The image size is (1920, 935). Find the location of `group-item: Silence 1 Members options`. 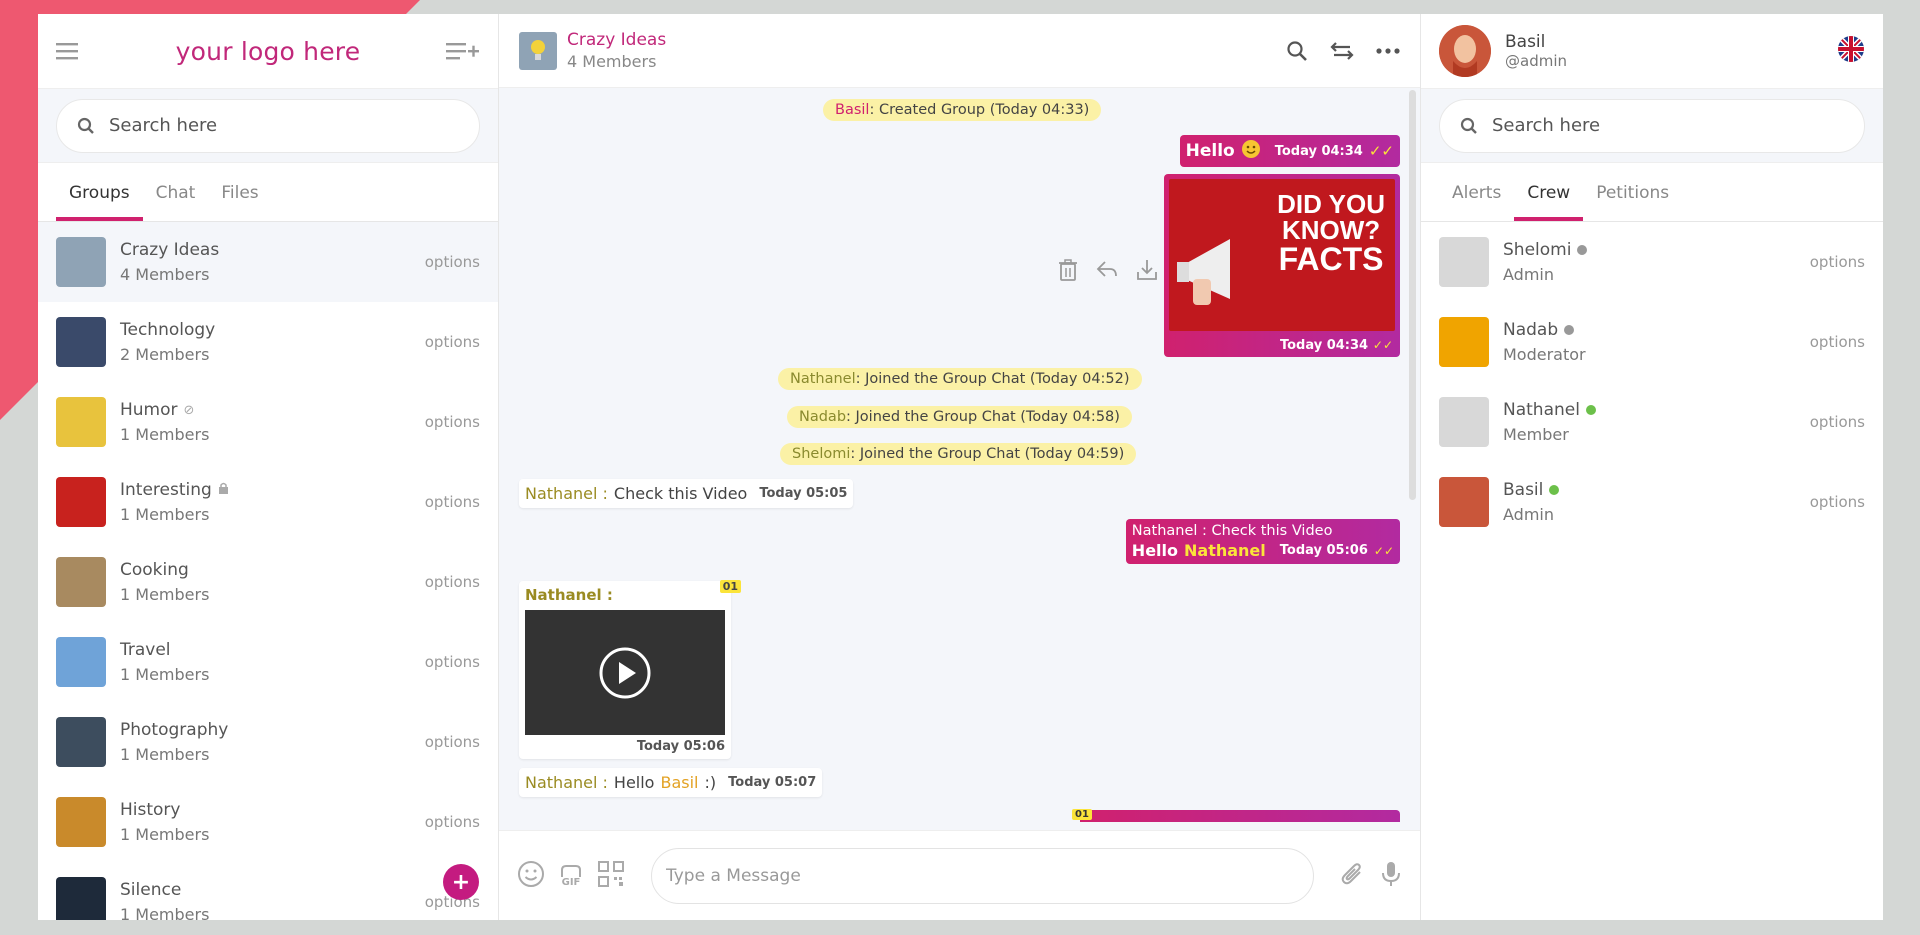

group-item: Silence 1 Members options is located at coordinates (268, 891).